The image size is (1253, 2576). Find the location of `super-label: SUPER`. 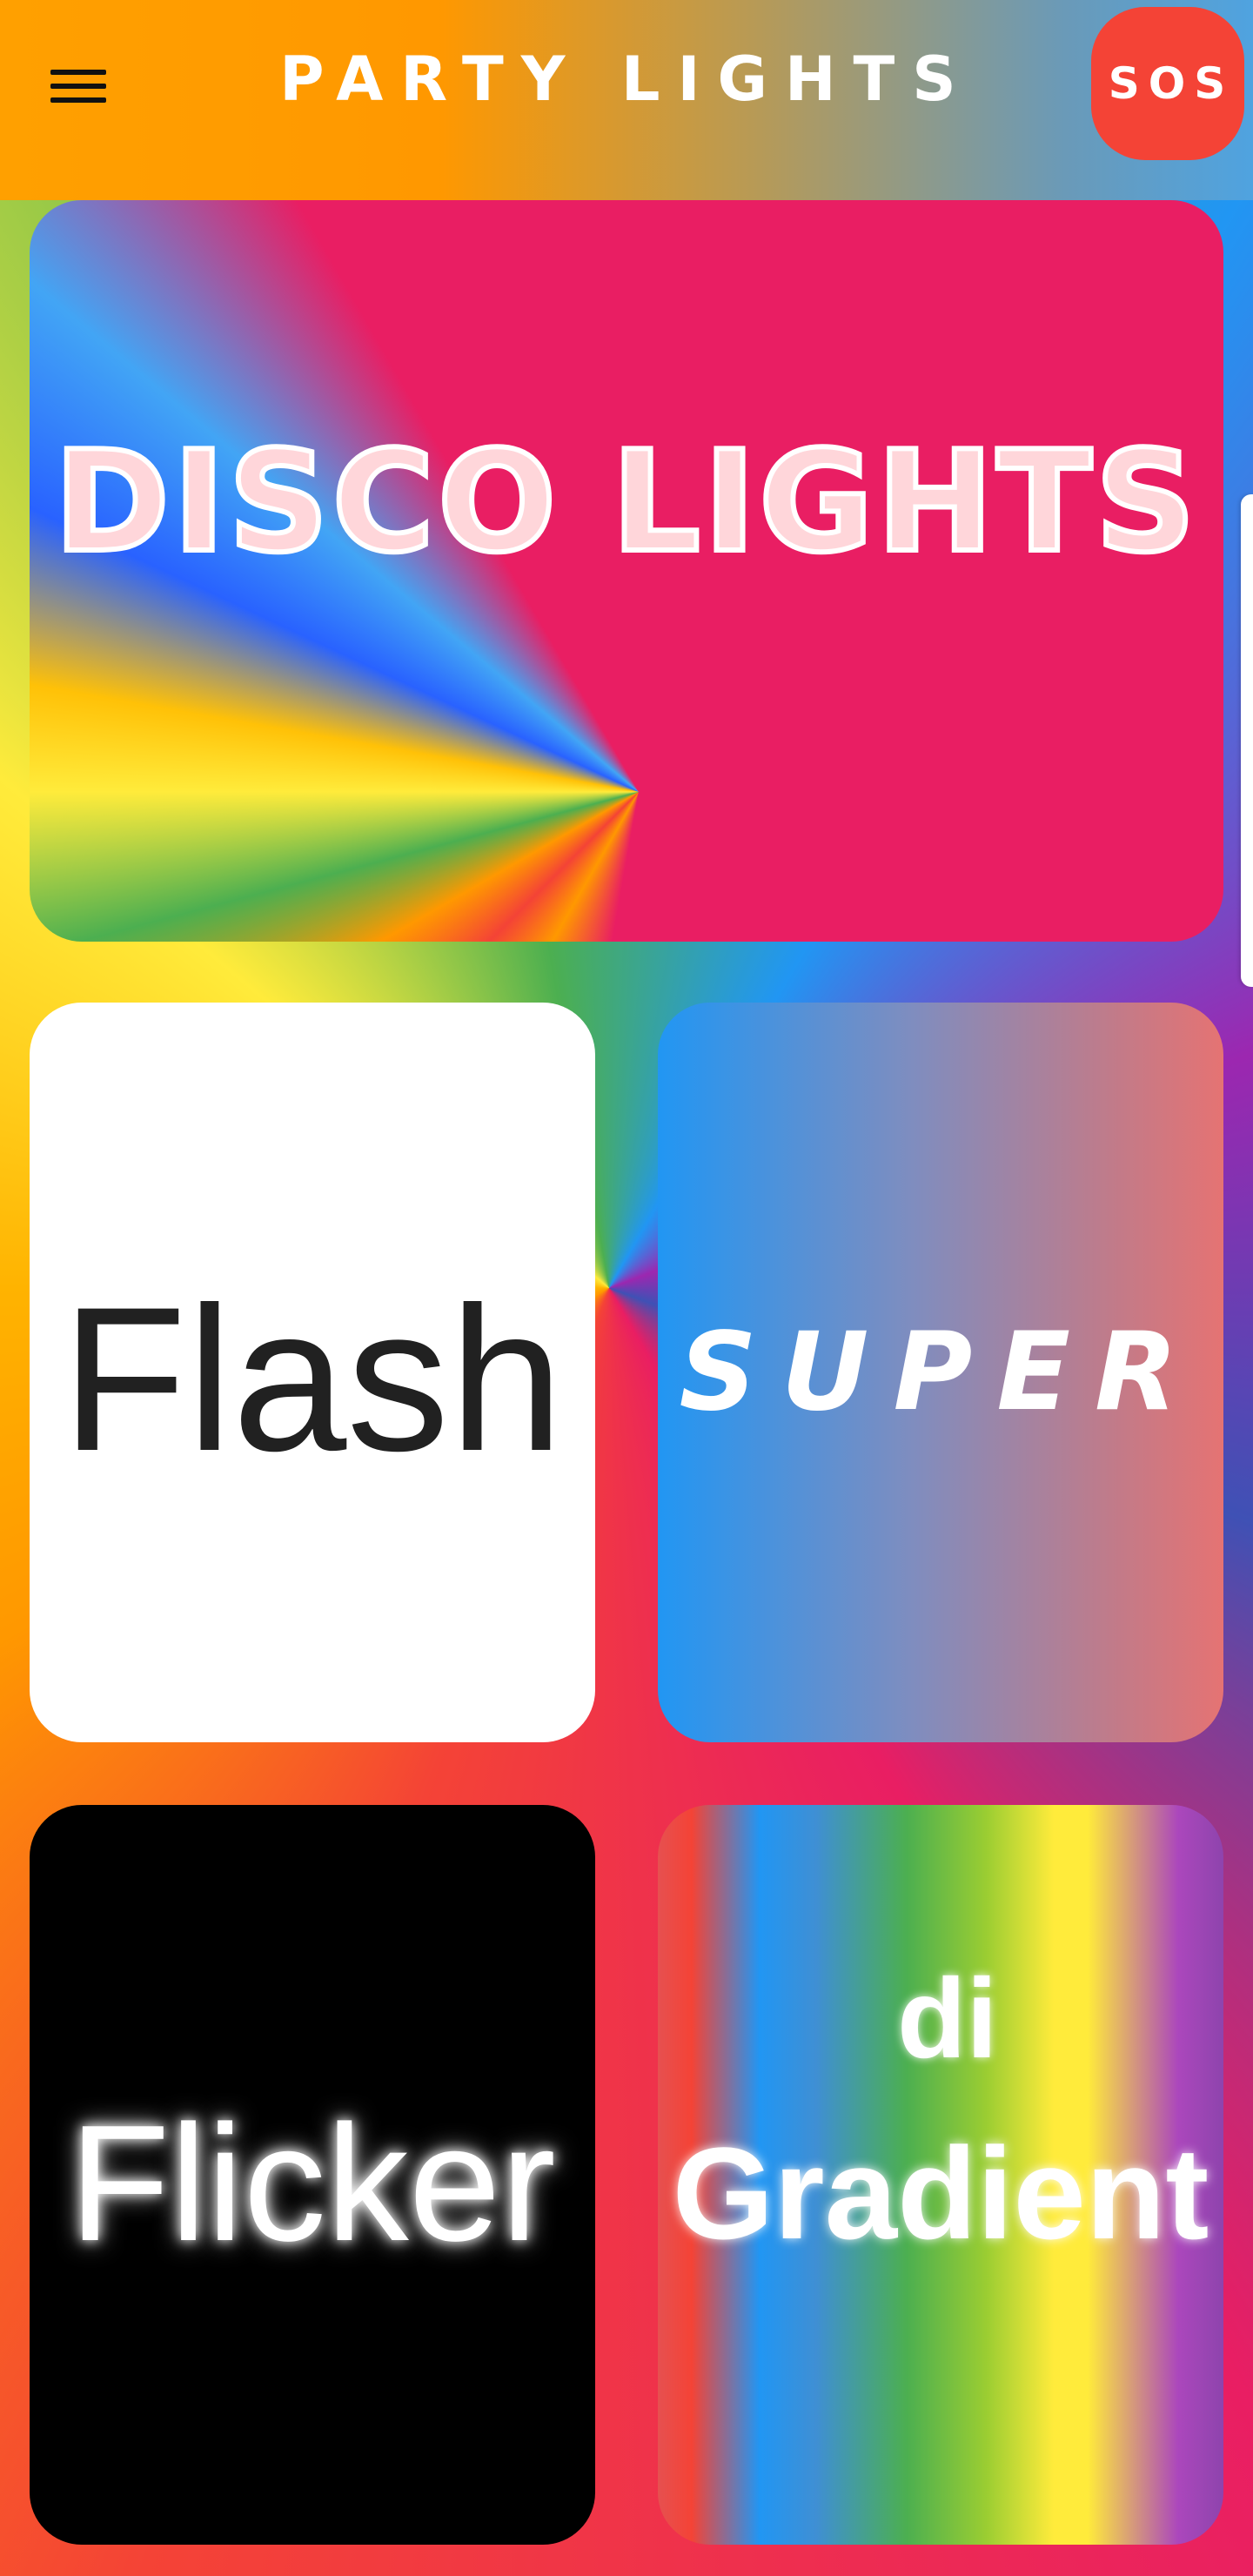

super-label: SUPER is located at coordinates (941, 1373).